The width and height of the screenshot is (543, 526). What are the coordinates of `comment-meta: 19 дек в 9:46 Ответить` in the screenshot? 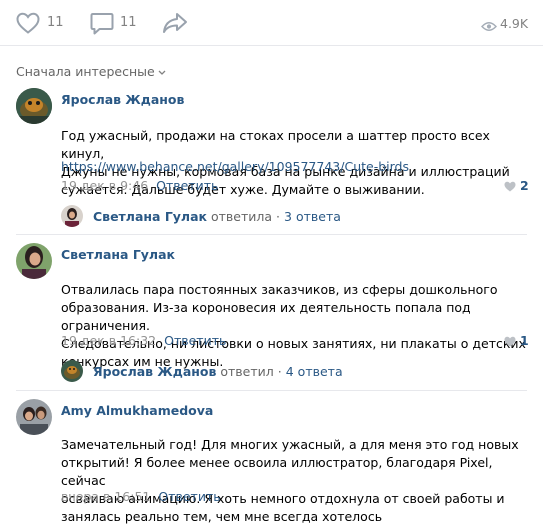 It's located at (139, 185).